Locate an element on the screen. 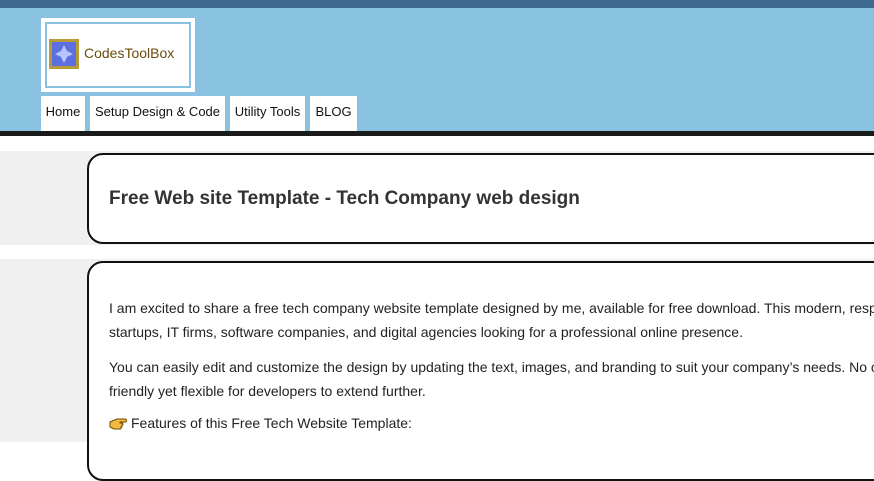 The width and height of the screenshot is (874, 481). nav-setup-design-code: Setup Design & Code is located at coordinates (157, 113).